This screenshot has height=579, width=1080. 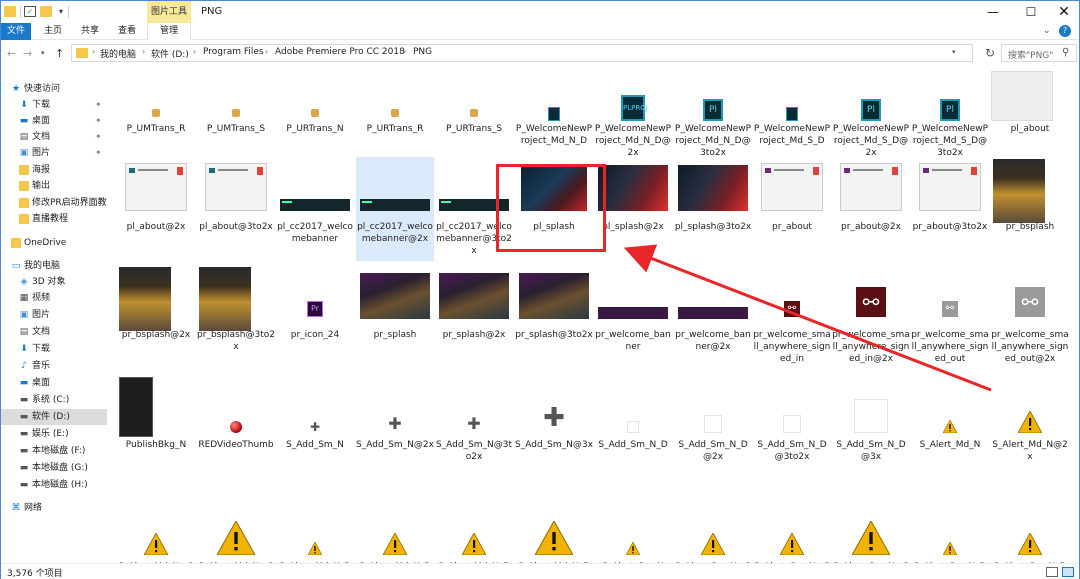 What do you see at coordinates (233, 52) in the screenshot?
I see `breadcrumb-program-files: Program Files` at bounding box center [233, 52].